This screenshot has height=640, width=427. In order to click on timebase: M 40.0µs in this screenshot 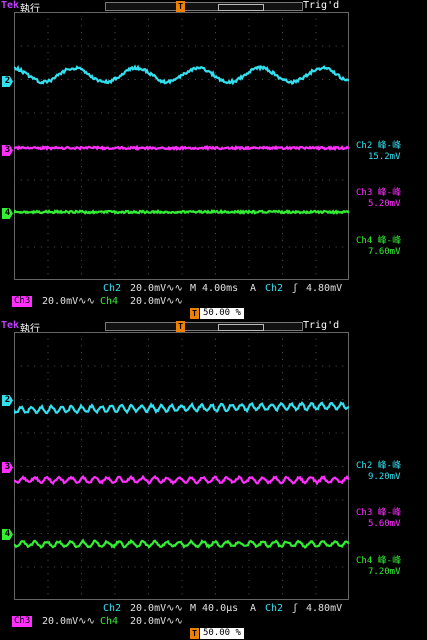, I will do `click(214, 609)`.